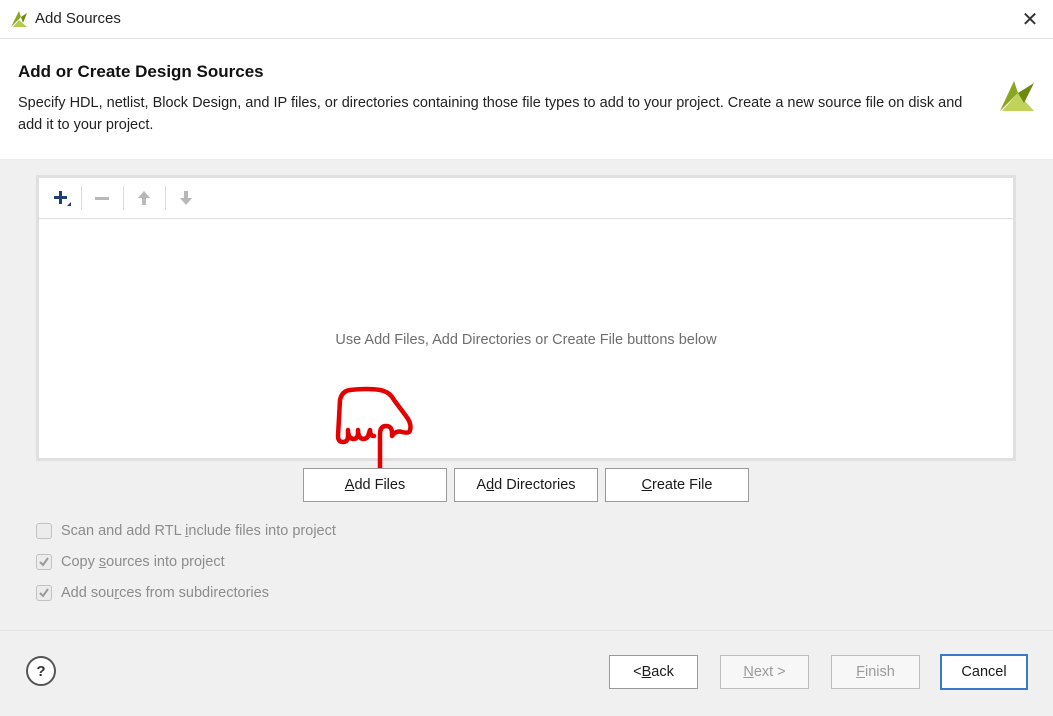  Describe the element at coordinates (875, 672) in the screenshot. I see `finish-button: Finish` at that location.